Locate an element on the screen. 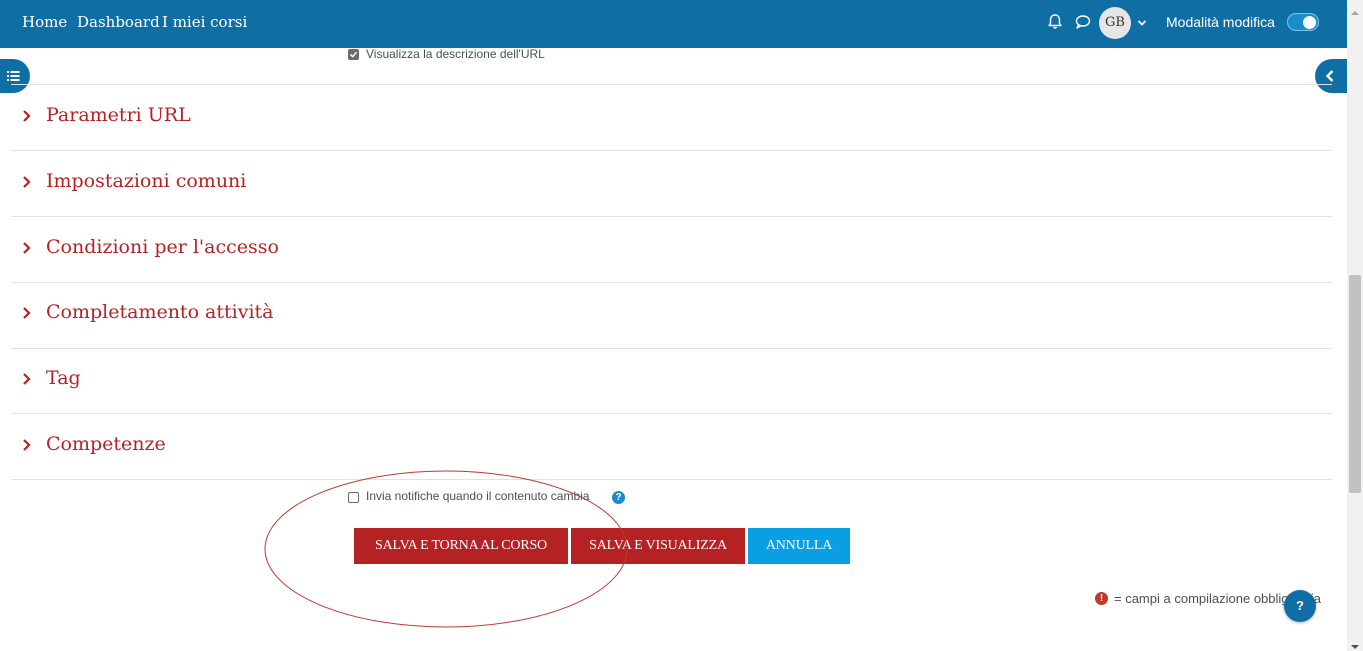  section-parametri-url: Parametri URL is located at coordinates (671, 117).